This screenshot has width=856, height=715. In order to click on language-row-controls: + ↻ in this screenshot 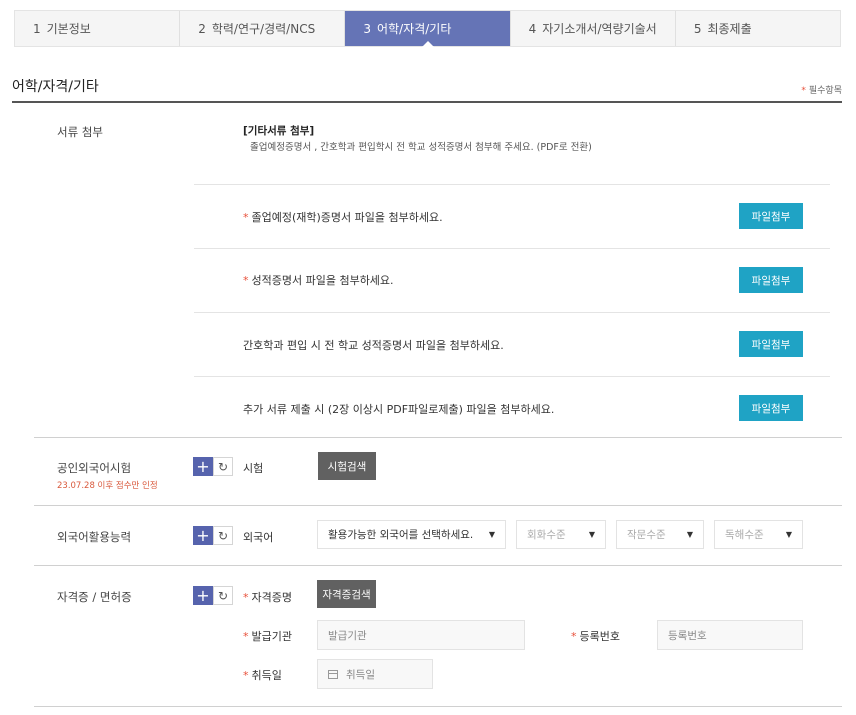, I will do `click(213, 535)`.